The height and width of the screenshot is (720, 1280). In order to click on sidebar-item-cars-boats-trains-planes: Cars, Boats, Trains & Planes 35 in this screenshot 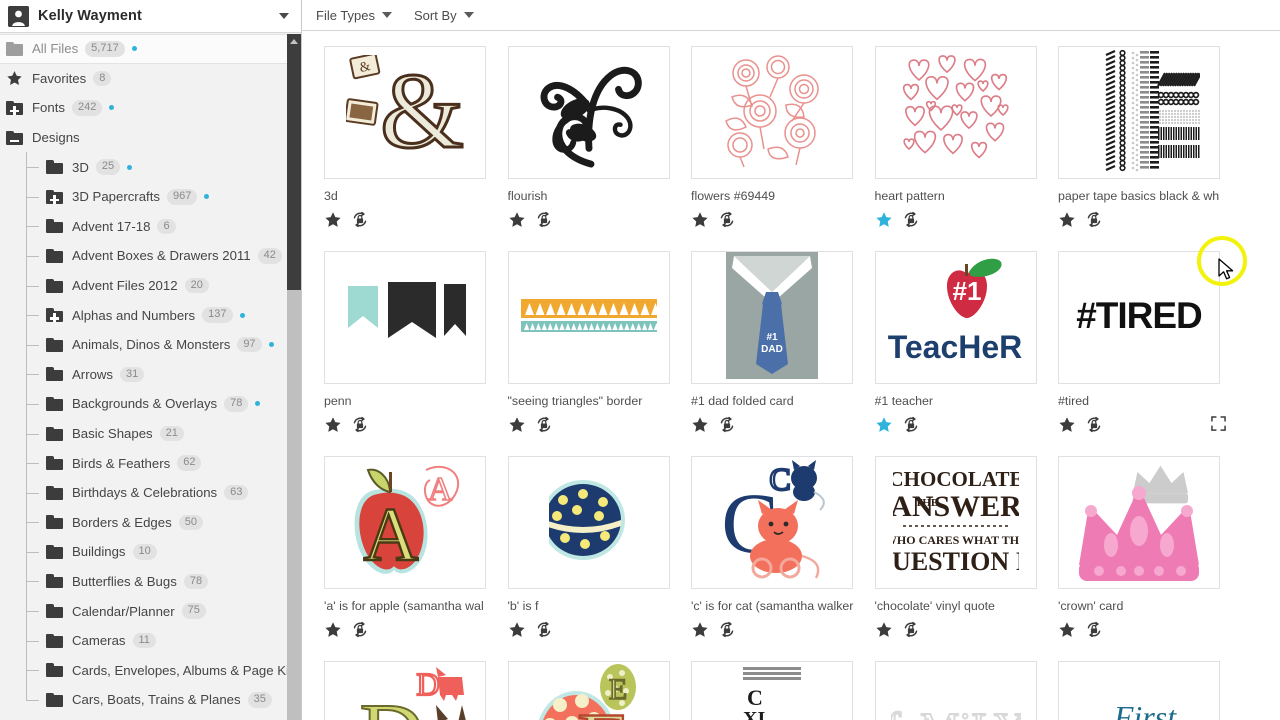, I will do `click(144, 700)`.